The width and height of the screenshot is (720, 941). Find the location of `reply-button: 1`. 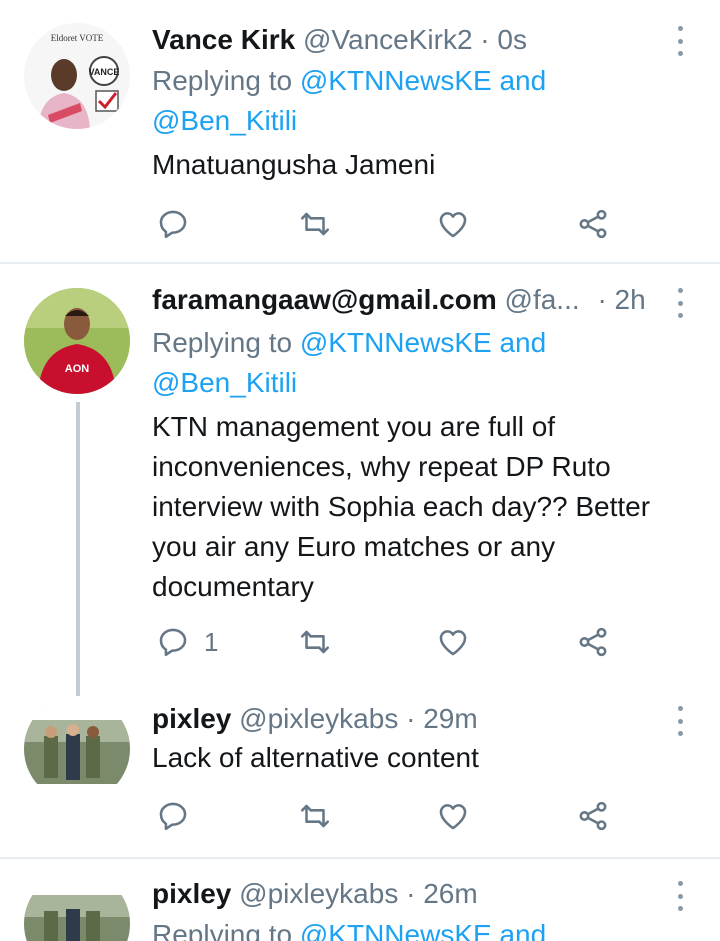

reply-button: 1 is located at coordinates (187, 642).